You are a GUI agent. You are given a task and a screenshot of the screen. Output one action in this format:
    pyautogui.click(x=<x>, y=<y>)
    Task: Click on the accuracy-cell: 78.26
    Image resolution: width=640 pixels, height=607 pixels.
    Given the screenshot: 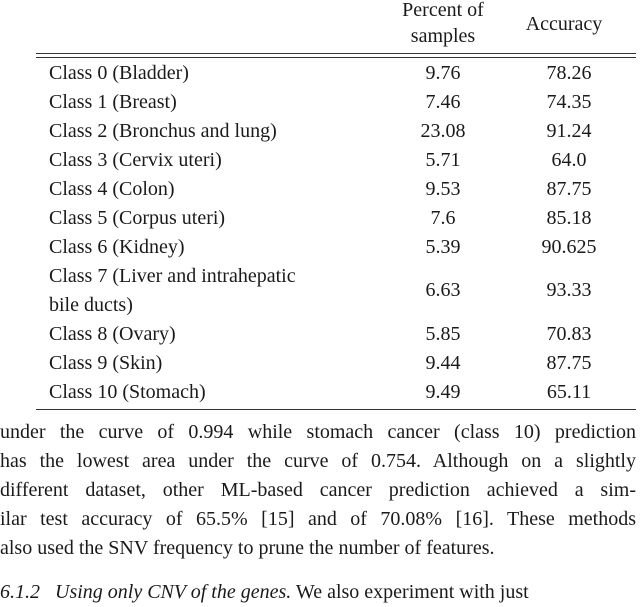 What is the action you would take?
    pyautogui.click(x=569, y=73)
    